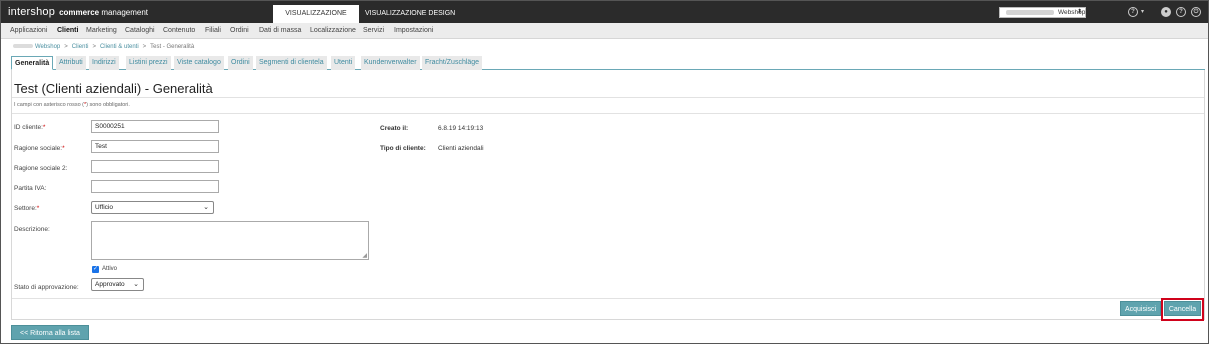  I want to click on menu-item-ordini: Ordini, so click(239, 30).